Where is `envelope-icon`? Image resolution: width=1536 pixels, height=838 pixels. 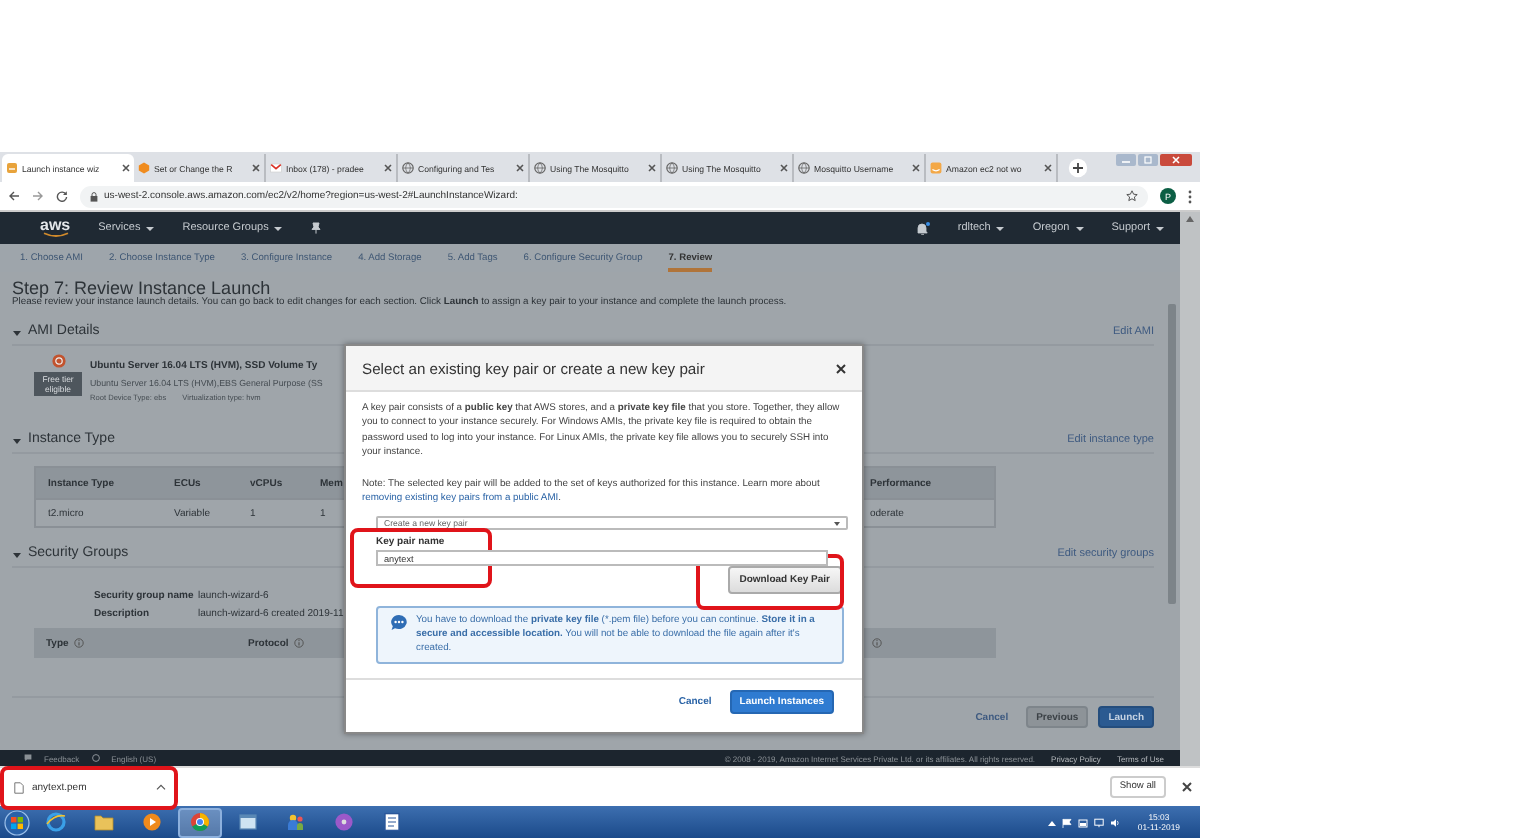 envelope-icon is located at coordinates (276, 168).